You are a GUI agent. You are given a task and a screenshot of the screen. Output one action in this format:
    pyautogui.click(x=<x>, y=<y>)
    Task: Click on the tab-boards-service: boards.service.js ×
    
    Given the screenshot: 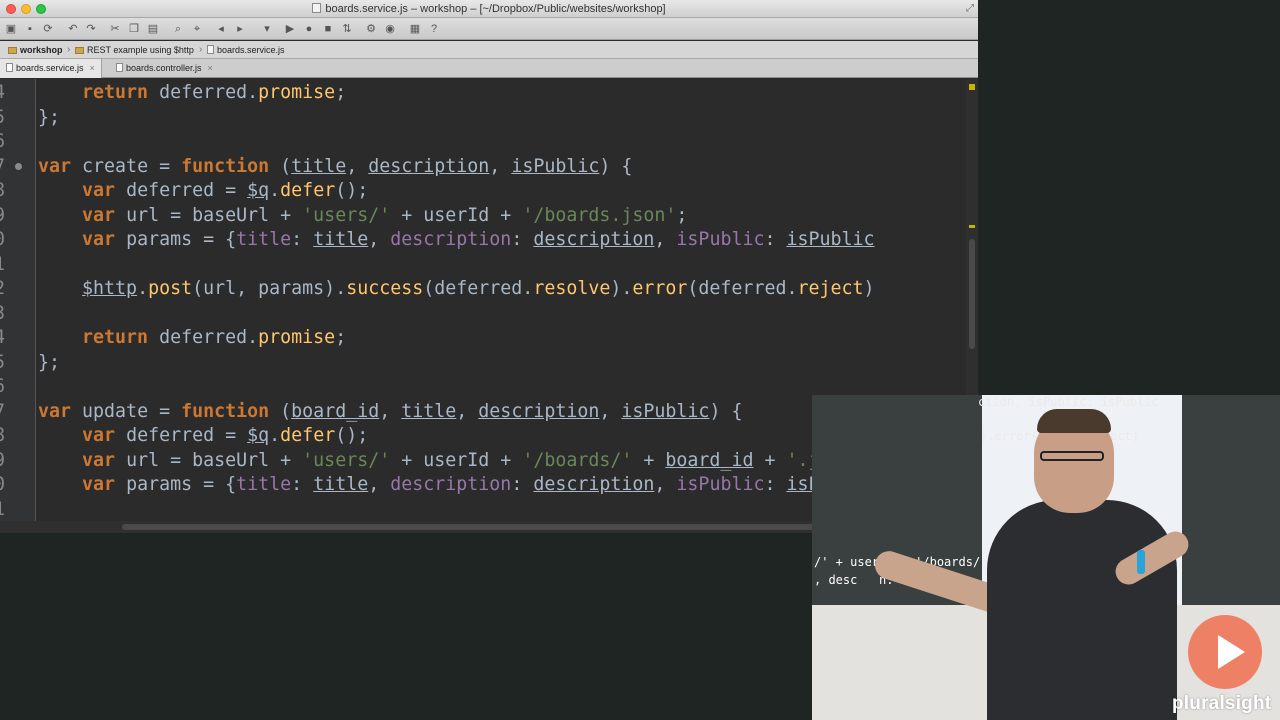 What is the action you would take?
    pyautogui.click(x=51, y=68)
    